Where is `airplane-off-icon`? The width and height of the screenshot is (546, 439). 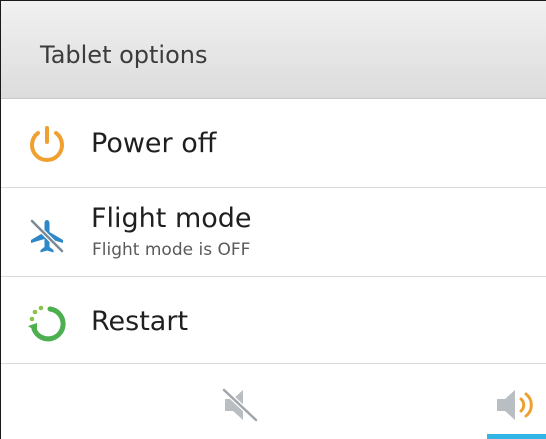
airplane-off-icon is located at coordinates (47, 236).